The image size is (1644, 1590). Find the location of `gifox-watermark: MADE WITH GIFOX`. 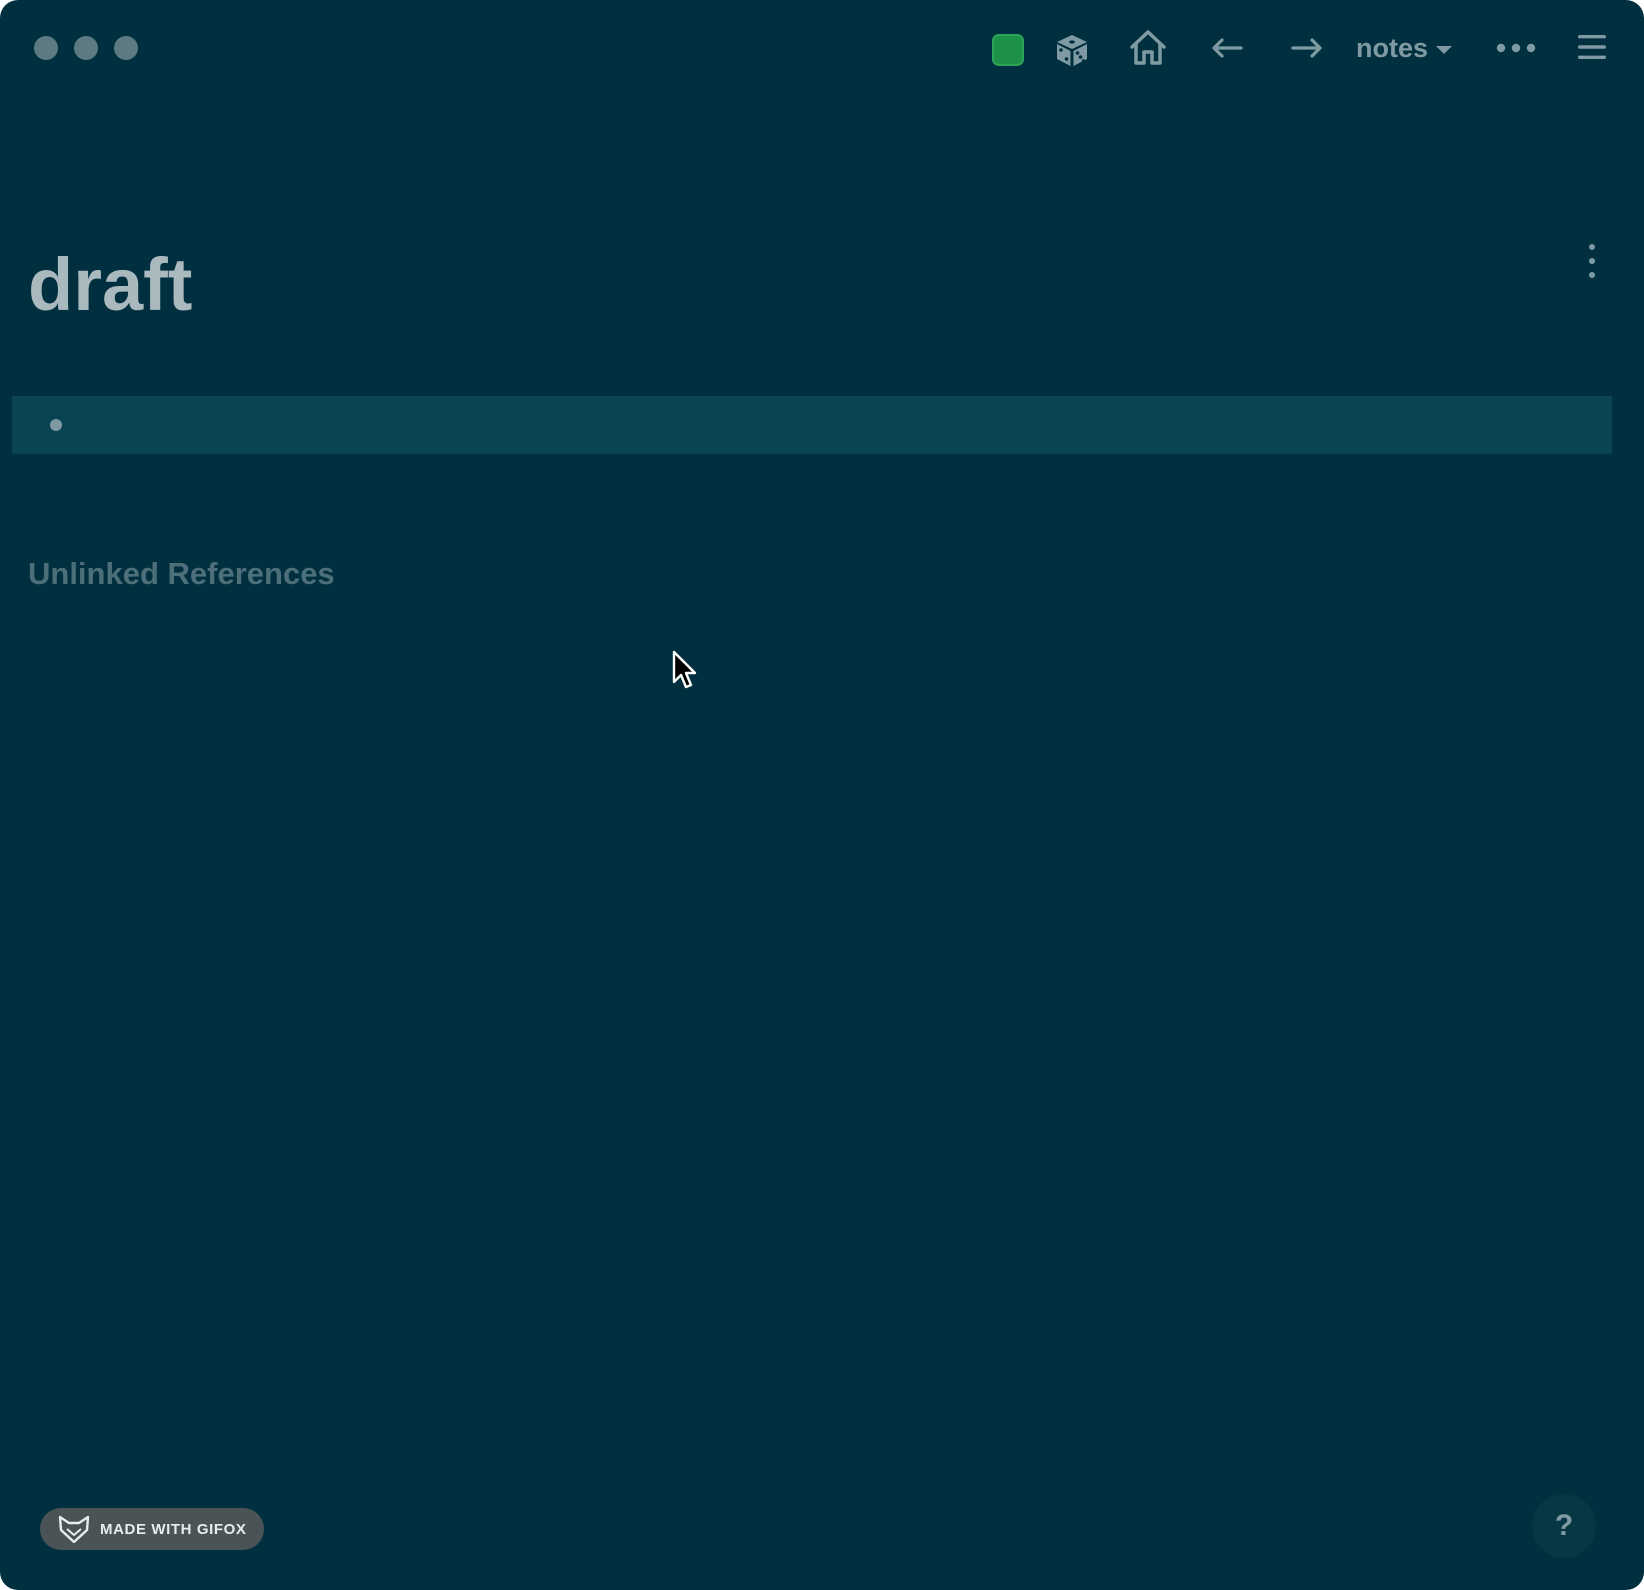

gifox-watermark: MADE WITH GIFOX is located at coordinates (152, 1529).